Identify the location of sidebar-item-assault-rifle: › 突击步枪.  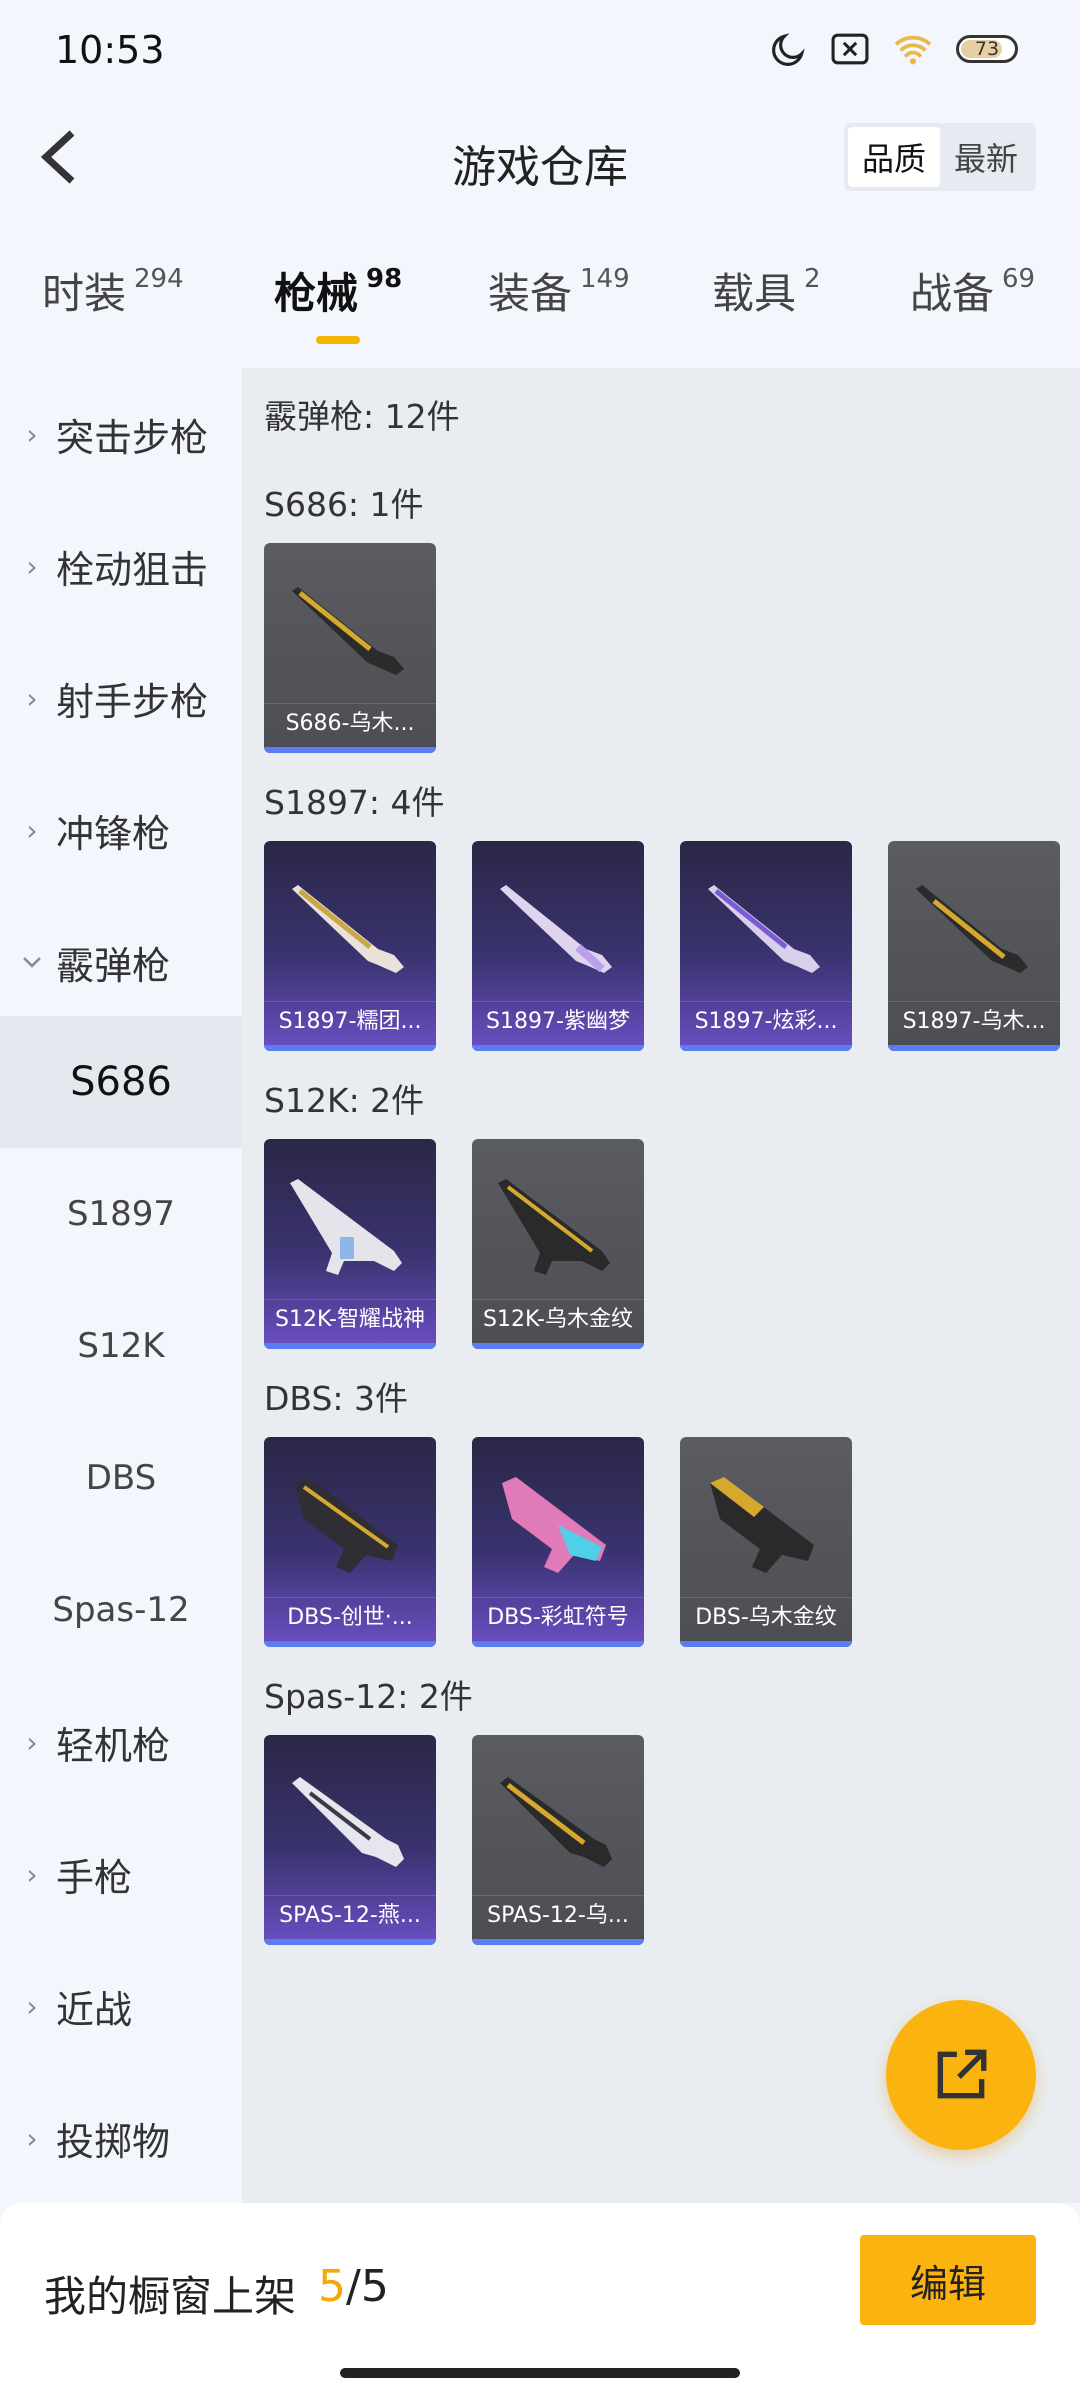
(121, 434).